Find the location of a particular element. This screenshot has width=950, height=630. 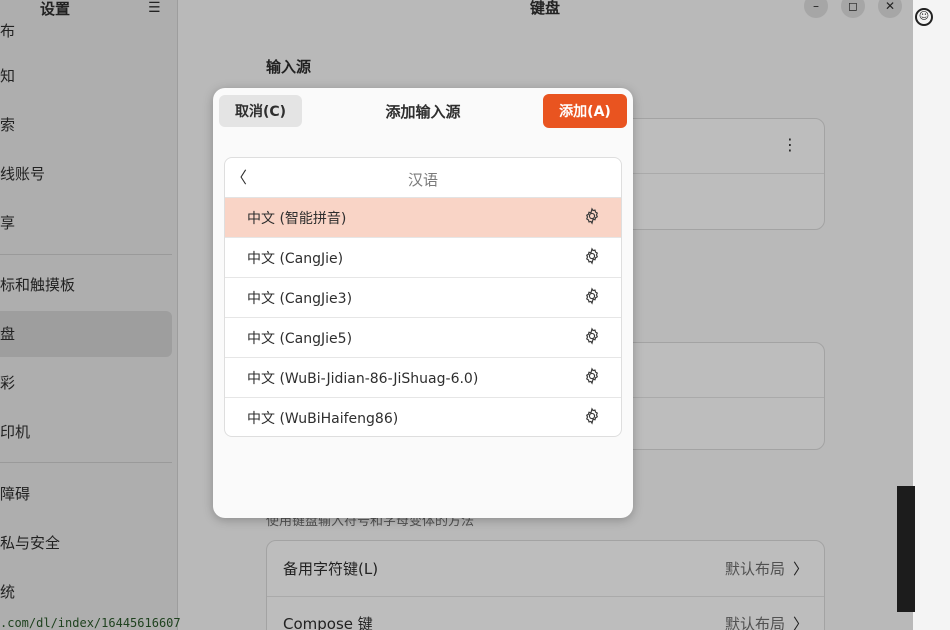

list-item: 中文 (CangJie3) is located at coordinates (423, 298).